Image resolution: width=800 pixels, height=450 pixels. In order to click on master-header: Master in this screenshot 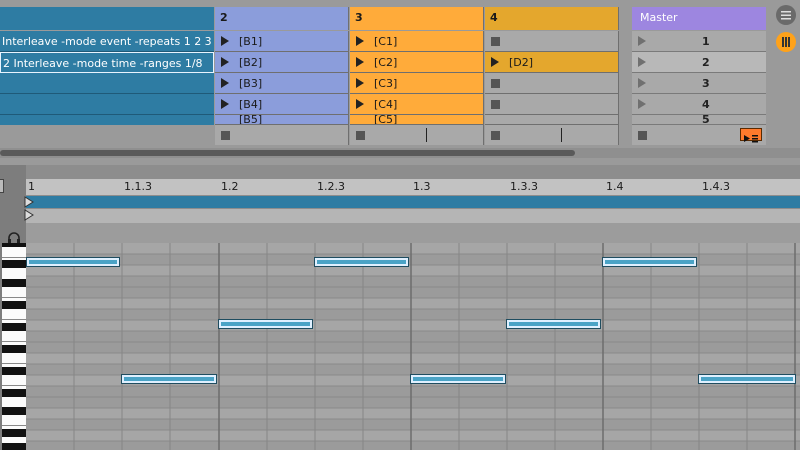, I will do `click(699, 18)`.